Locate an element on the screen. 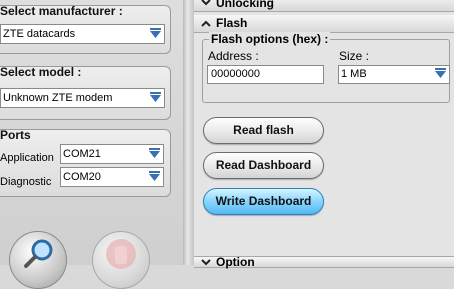 The height and width of the screenshot is (289, 454). application-port-select: COM21 is located at coordinates (112, 154).